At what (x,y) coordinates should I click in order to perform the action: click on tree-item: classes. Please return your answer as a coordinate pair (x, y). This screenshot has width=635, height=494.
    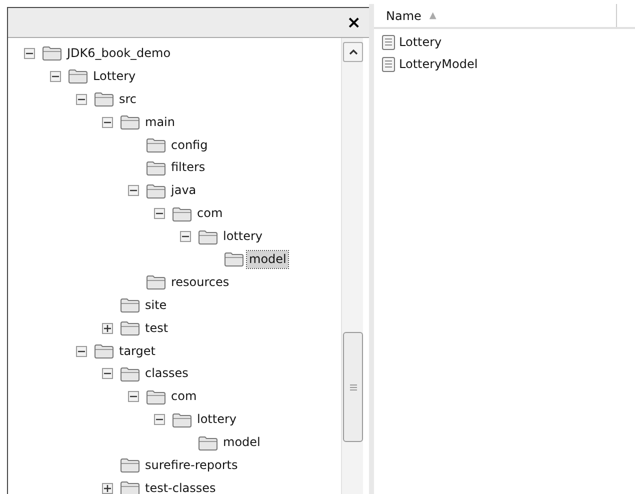
    Looking at the image, I should click on (166, 373).